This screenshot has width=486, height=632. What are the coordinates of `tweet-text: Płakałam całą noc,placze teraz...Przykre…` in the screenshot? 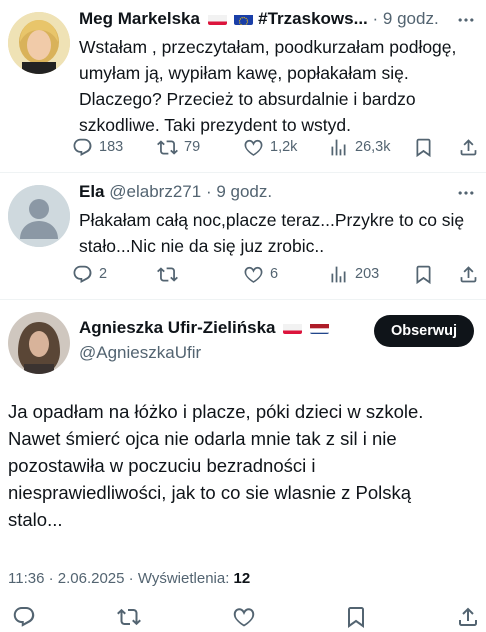 It's located at (279, 233).